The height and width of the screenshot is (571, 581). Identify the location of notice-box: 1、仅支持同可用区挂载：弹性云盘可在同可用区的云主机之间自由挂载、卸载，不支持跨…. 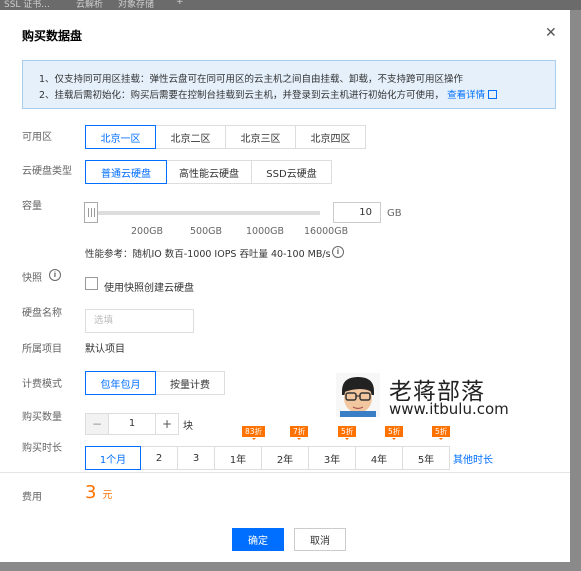
(289, 84).